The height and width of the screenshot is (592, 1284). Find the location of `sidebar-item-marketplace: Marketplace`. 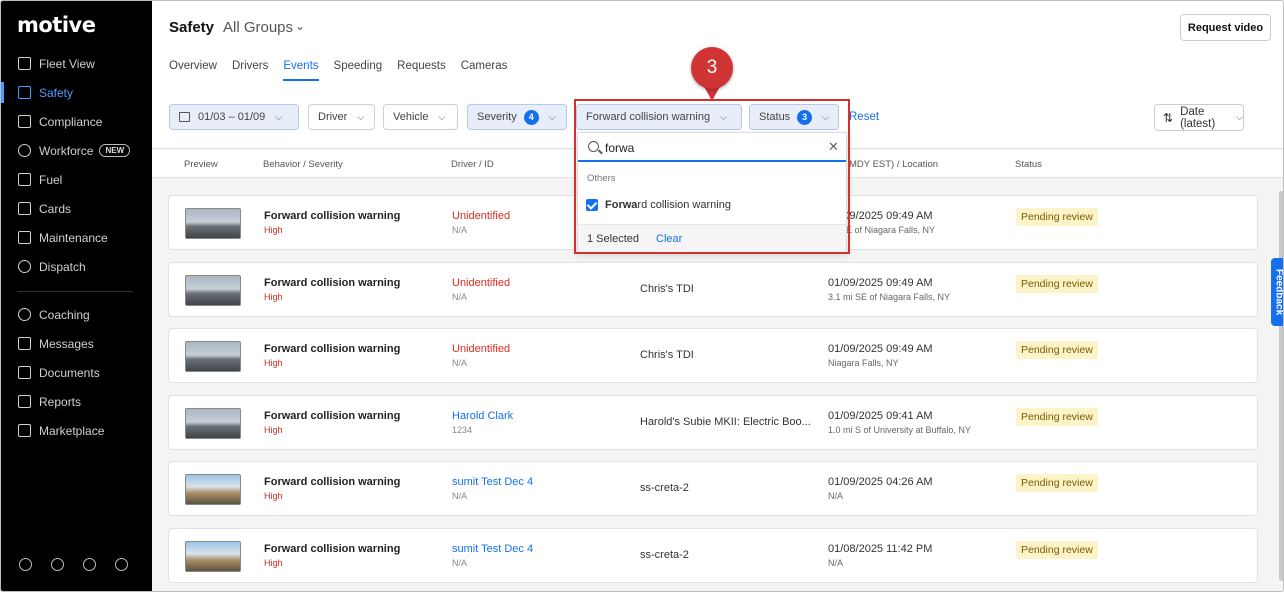

sidebar-item-marketplace: Marketplace is located at coordinates (76, 430).